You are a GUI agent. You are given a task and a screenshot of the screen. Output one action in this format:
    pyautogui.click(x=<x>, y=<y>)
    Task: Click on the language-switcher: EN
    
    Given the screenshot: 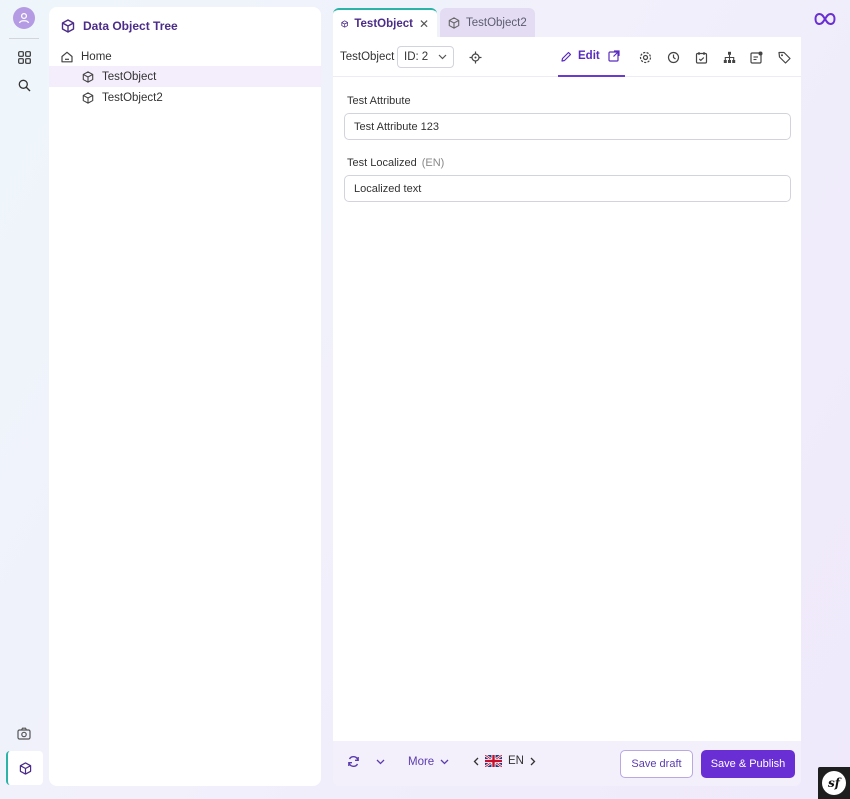 What is the action you would take?
    pyautogui.click(x=504, y=761)
    